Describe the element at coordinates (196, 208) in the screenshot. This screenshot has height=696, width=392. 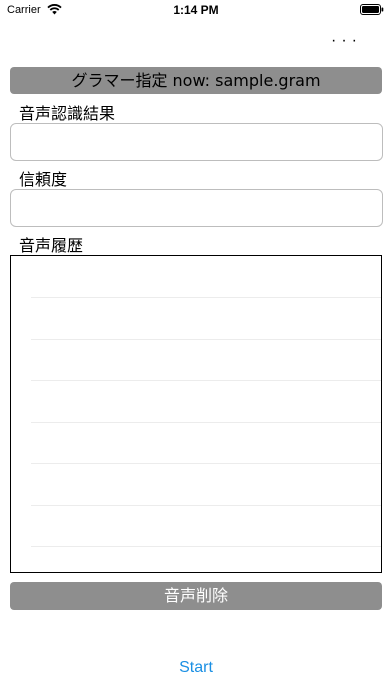
I see `confidence-field` at that location.